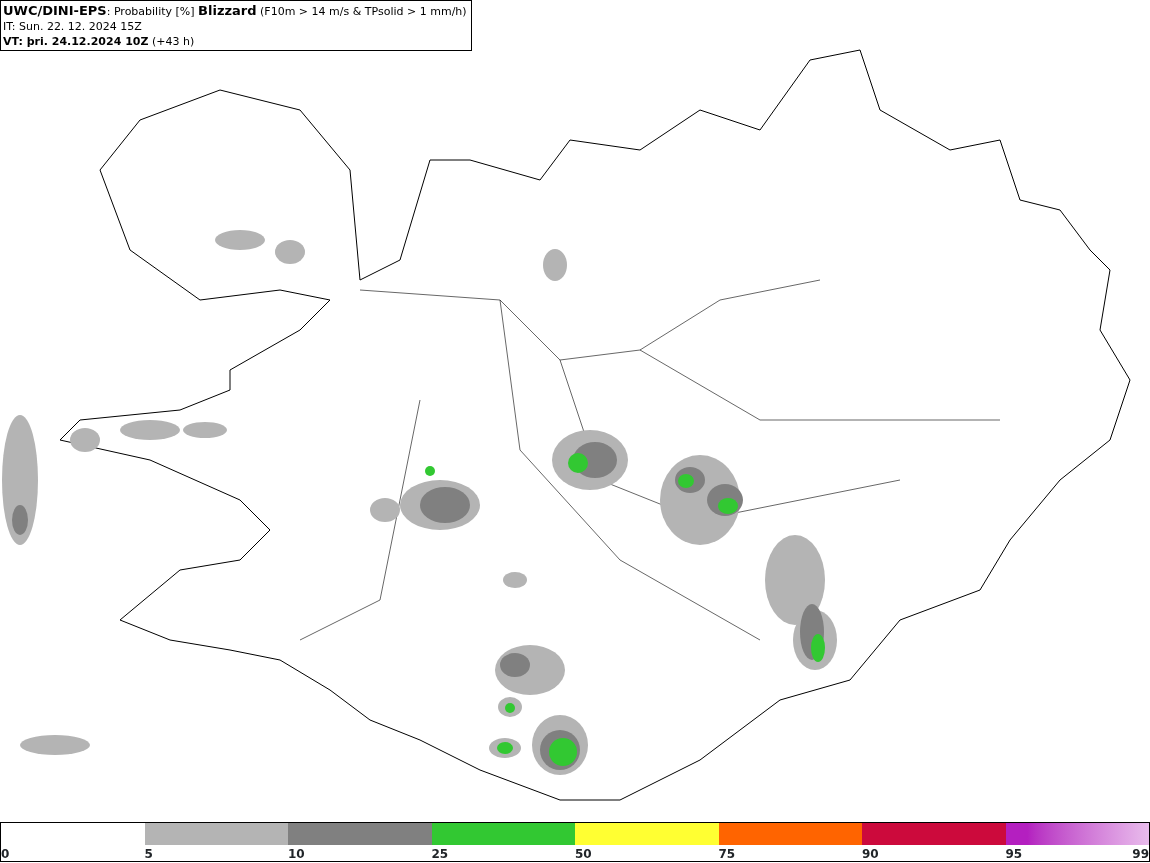 The width and height of the screenshot is (1150, 863). What do you see at coordinates (296, 854) in the screenshot?
I see `legend-label: 10` at bounding box center [296, 854].